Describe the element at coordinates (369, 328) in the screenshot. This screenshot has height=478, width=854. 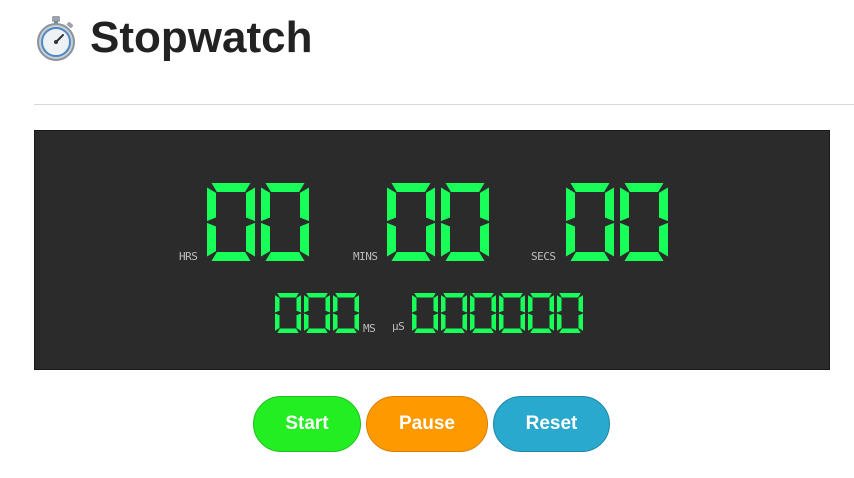
I see `ms-unit-label: MS` at that location.